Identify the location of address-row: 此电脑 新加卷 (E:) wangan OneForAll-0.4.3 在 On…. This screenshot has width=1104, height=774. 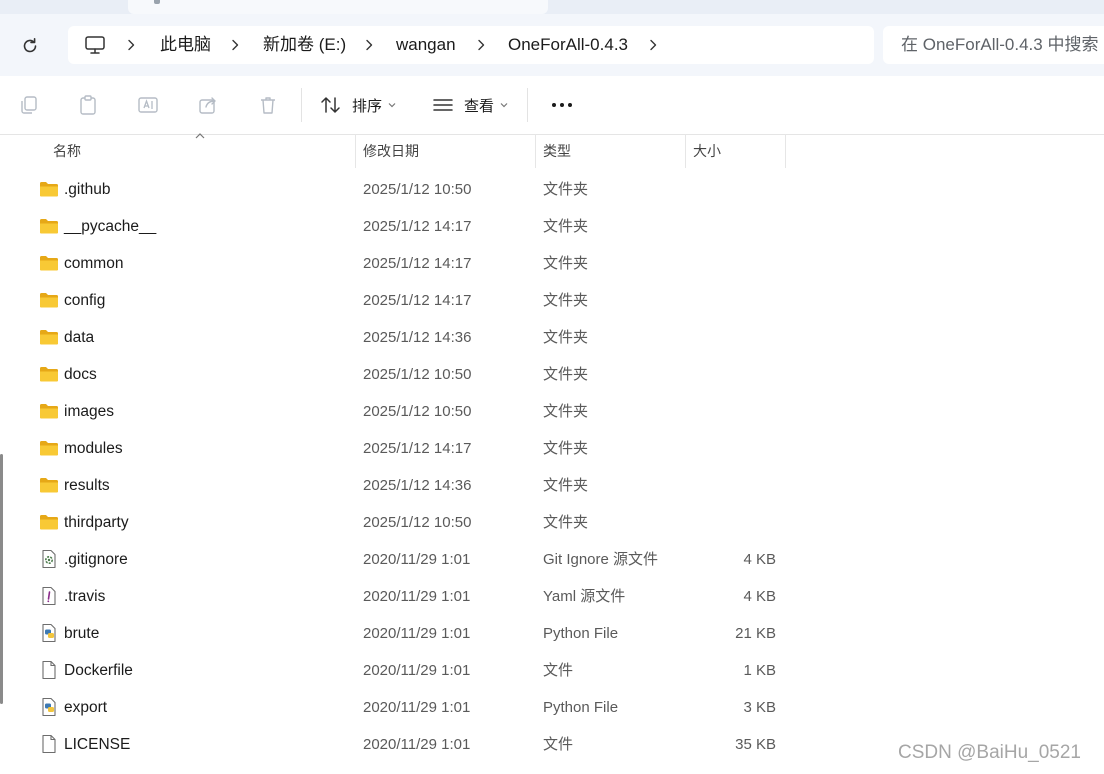
(552, 45).